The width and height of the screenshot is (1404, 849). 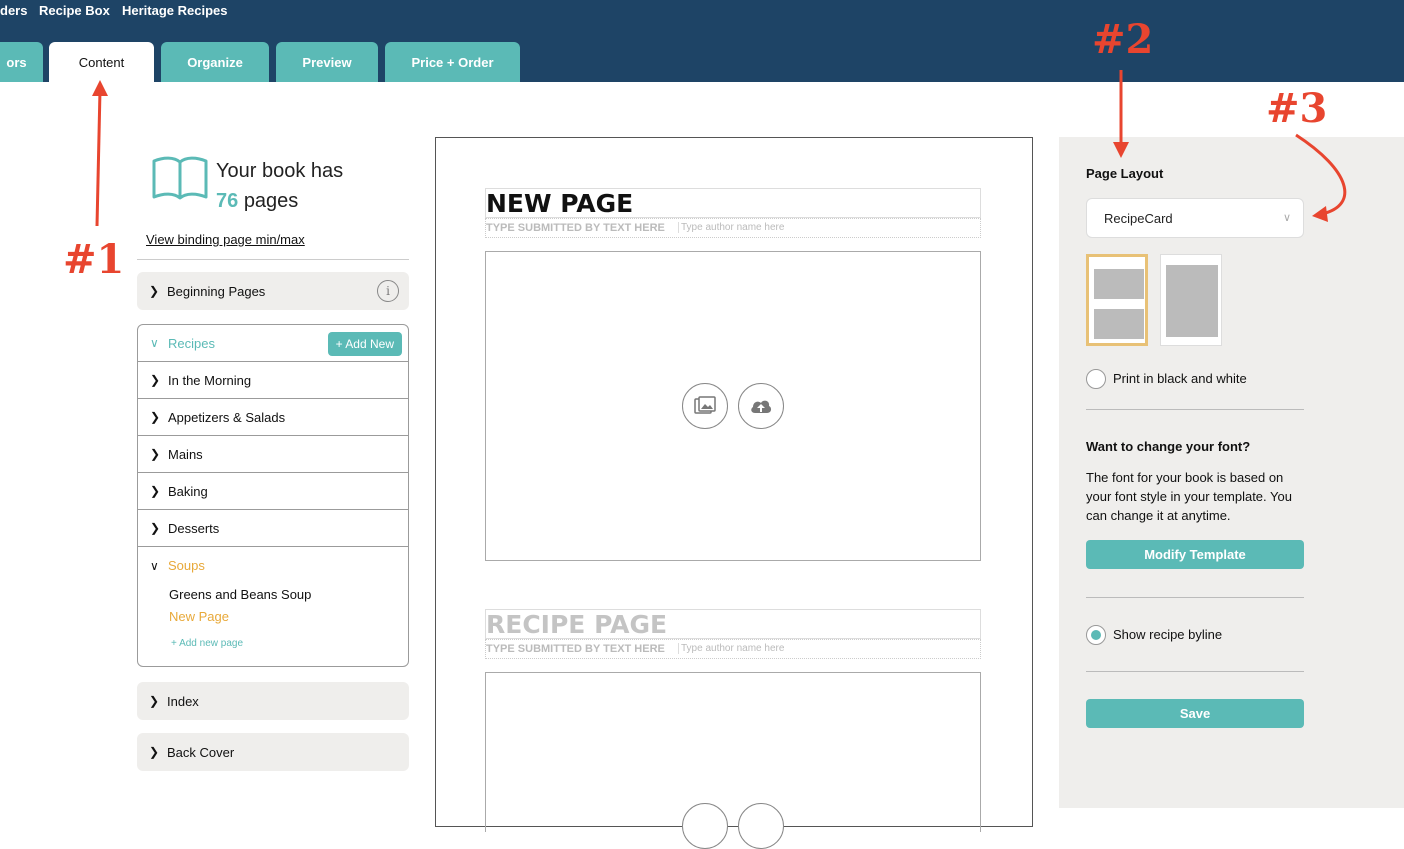 What do you see at coordinates (705, 826) in the screenshot?
I see `gallery-button` at bounding box center [705, 826].